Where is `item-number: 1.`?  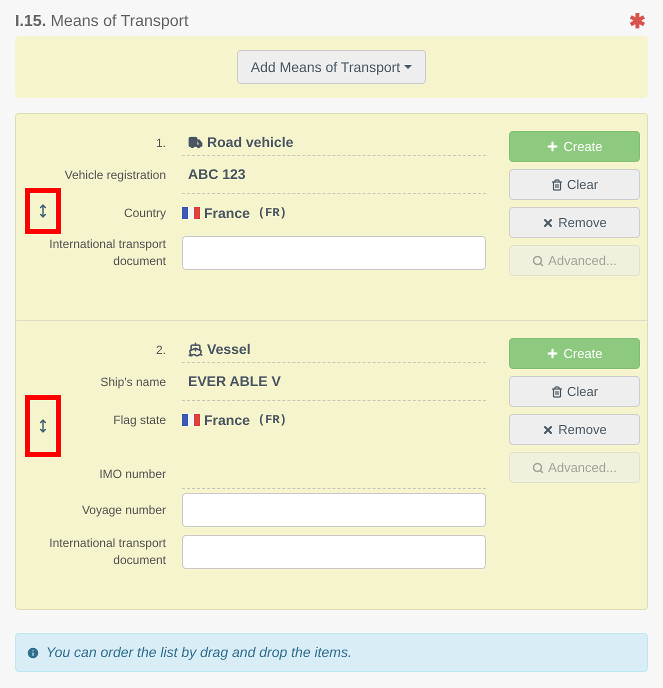
item-number: 1. is located at coordinates (161, 143).